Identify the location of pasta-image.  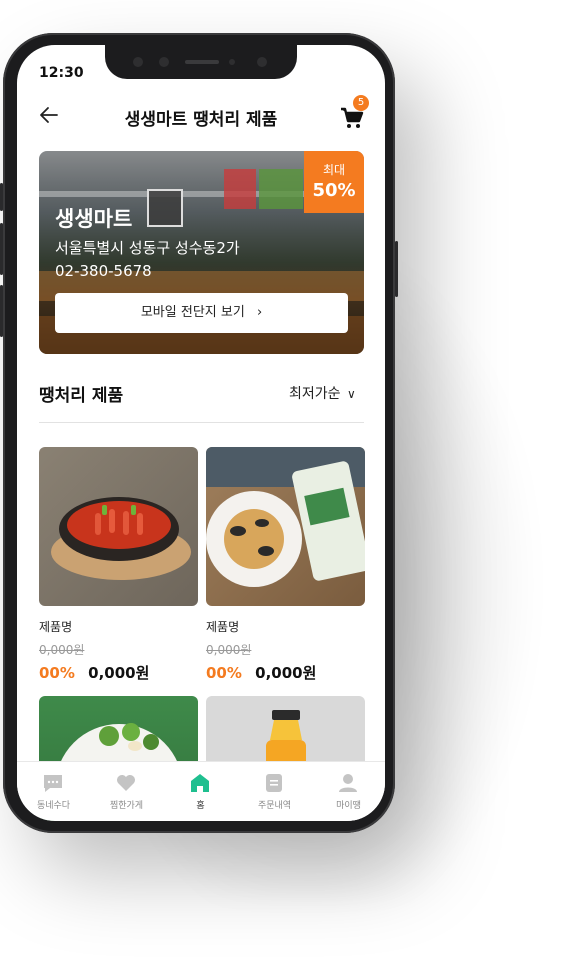
(285, 517).